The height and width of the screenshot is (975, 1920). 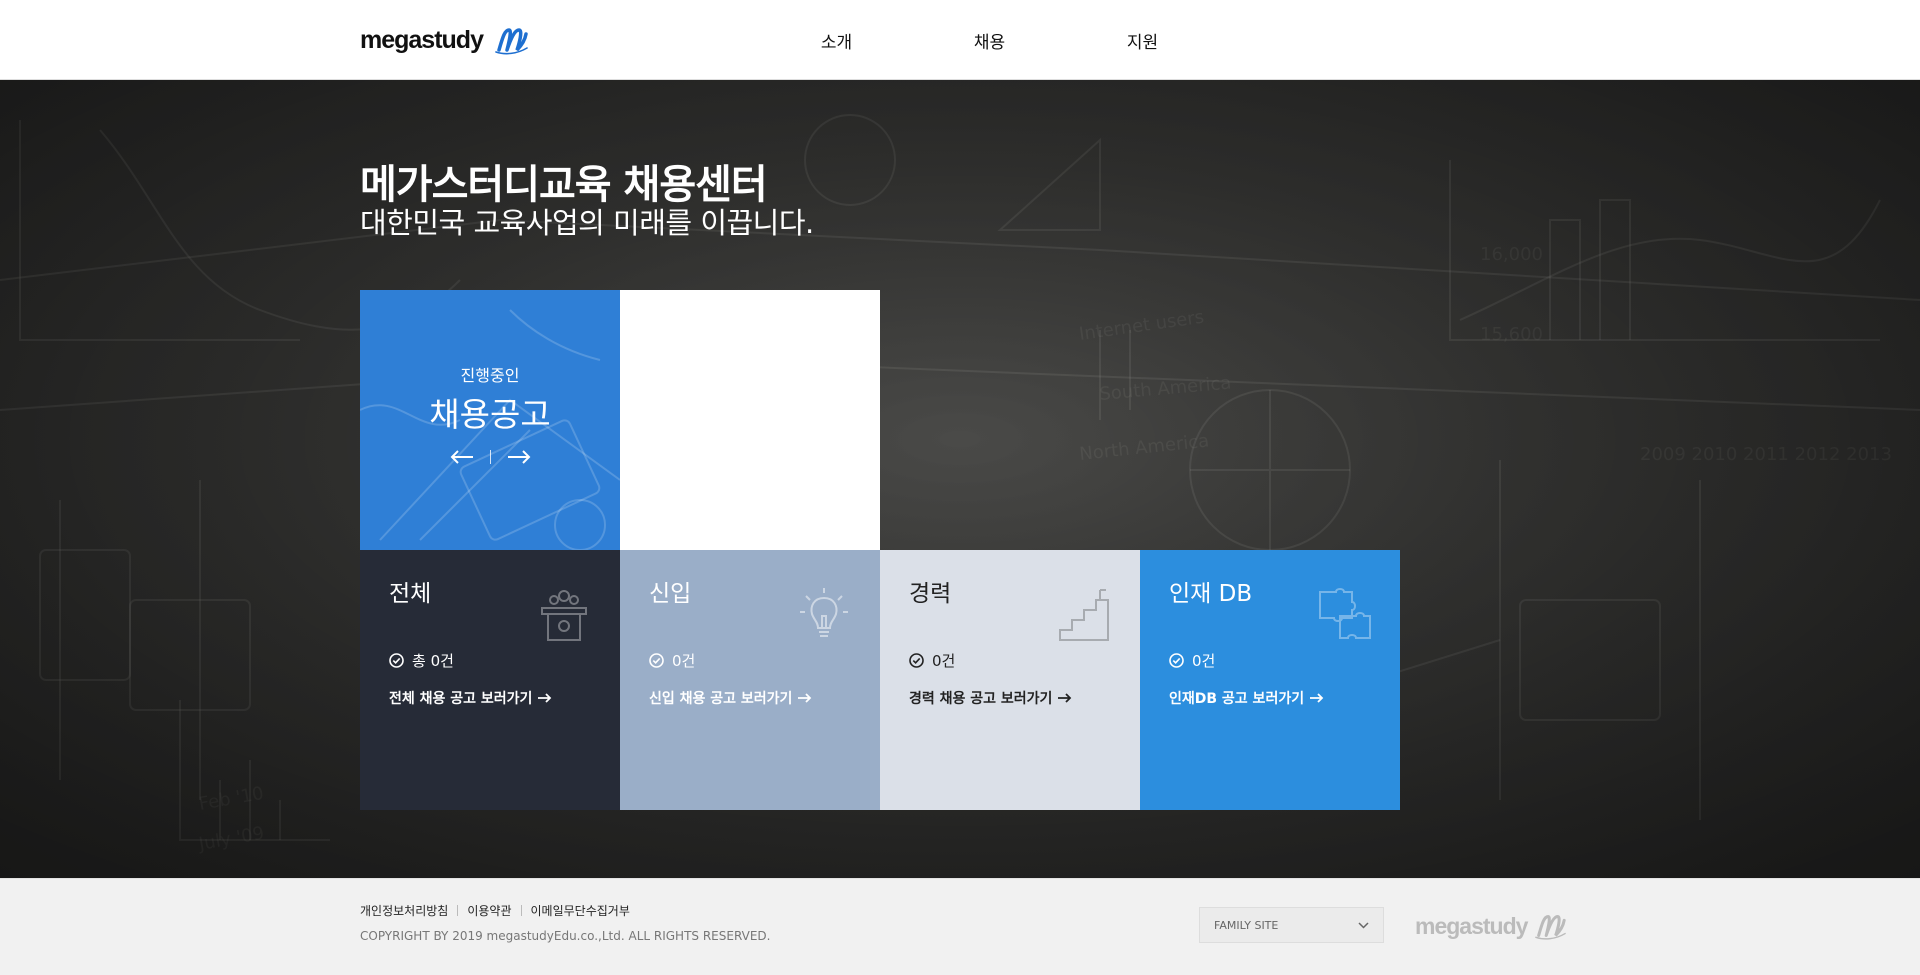 What do you see at coordinates (490, 375) in the screenshot?
I see `featured-subtitle: 진행중인` at bounding box center [490, 375].